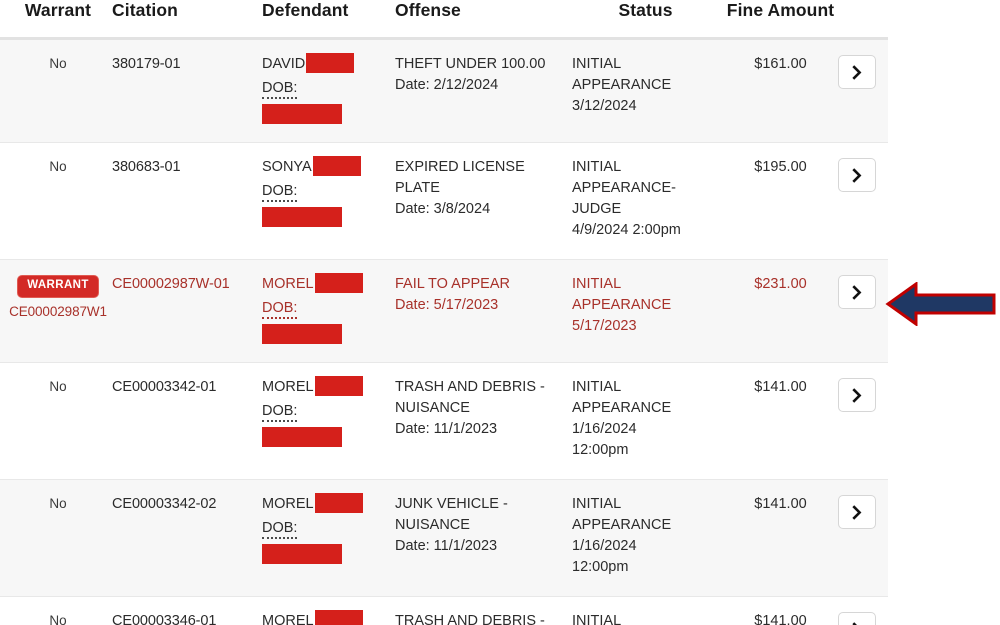  I want to click on cell-warrant: WARRANT CE00002987W1, so click(56, 311).